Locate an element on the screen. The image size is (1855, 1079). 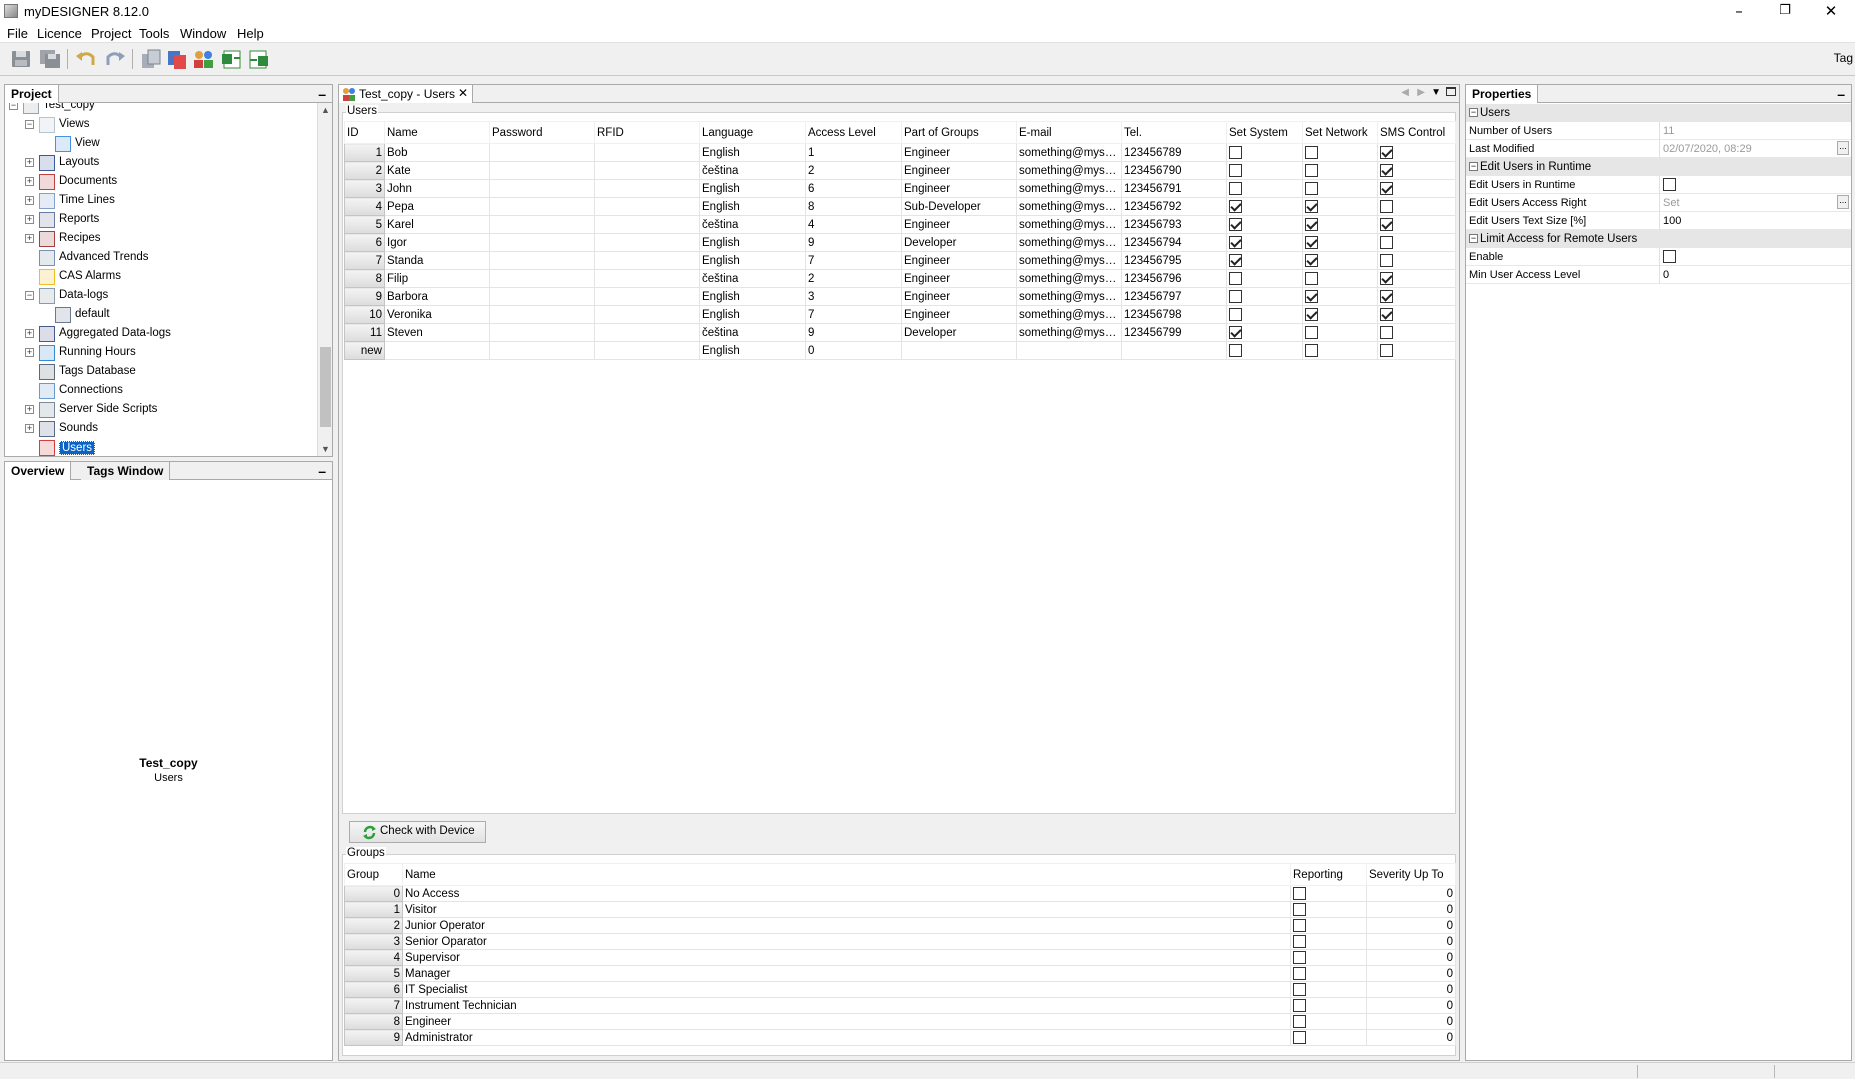
column-header-e-mail: E-mail is located at coordinates (1069, 132).